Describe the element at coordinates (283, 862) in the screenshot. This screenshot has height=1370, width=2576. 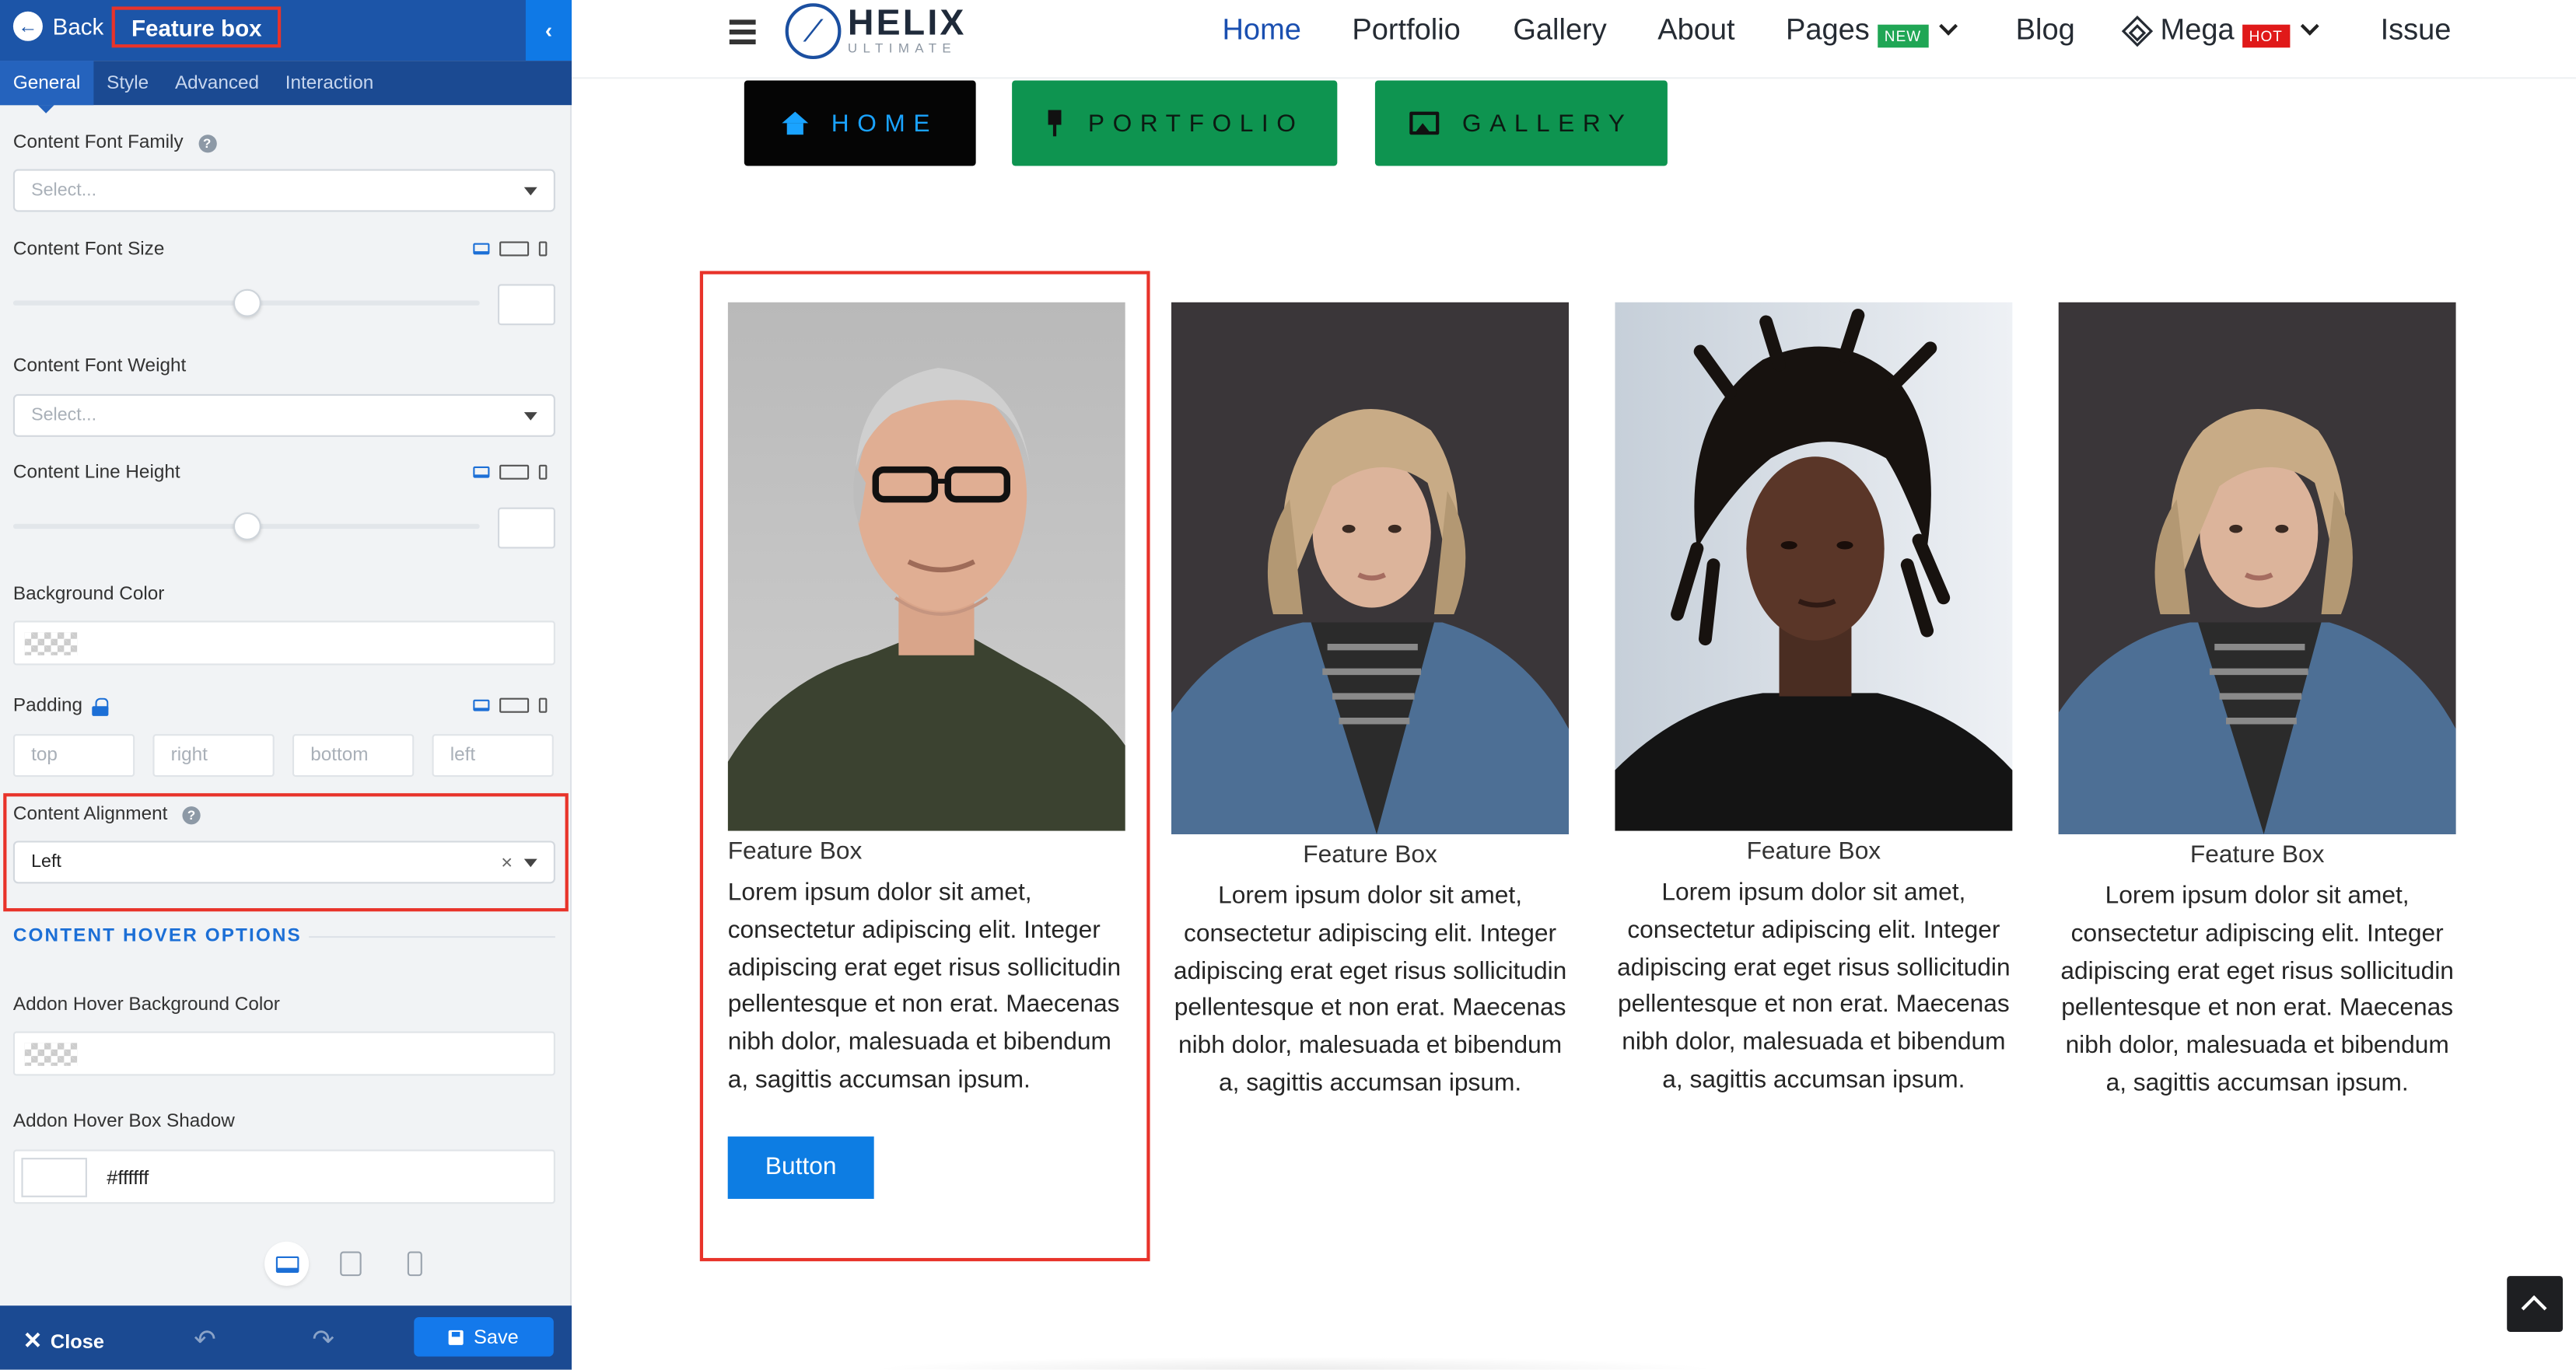
I see `content-alignment-select: Left ×` at that location.